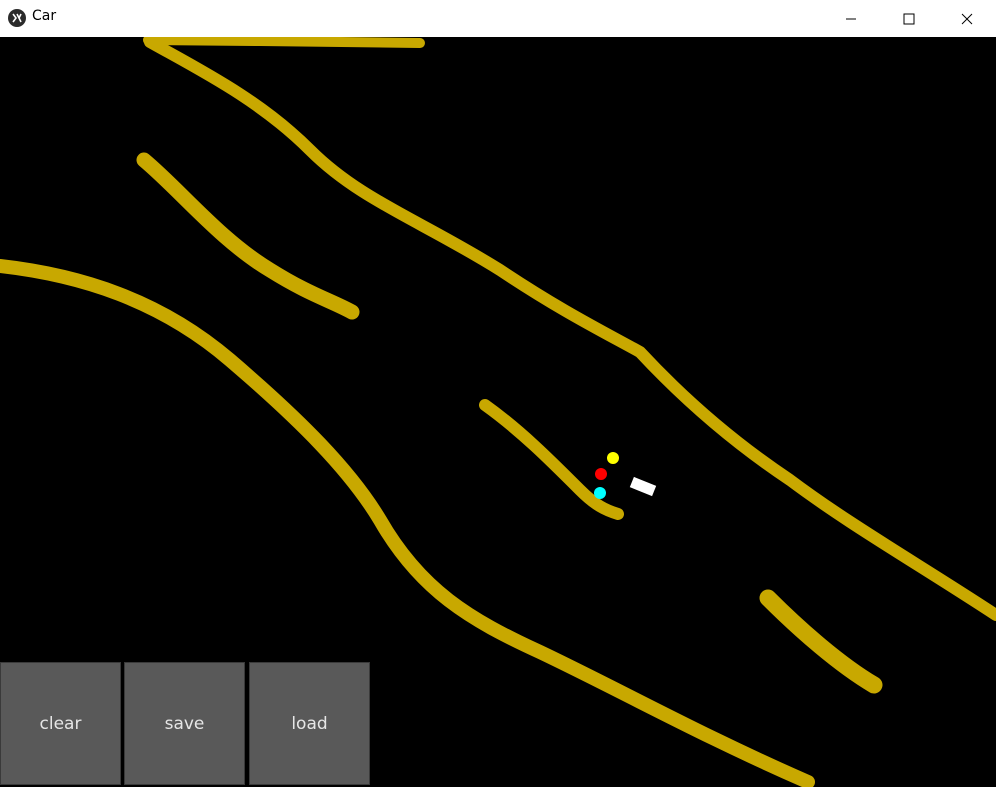  Describe the element at coordinates (60, 723) in the screenshot. I see `clear-button: clear` at that location.